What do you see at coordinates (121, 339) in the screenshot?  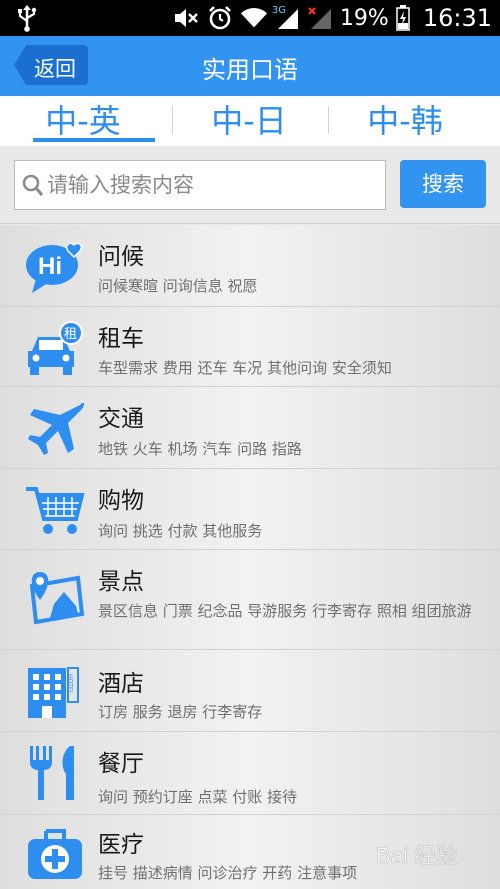 I see `item-title: 租车` at bounding box center [121, 339].